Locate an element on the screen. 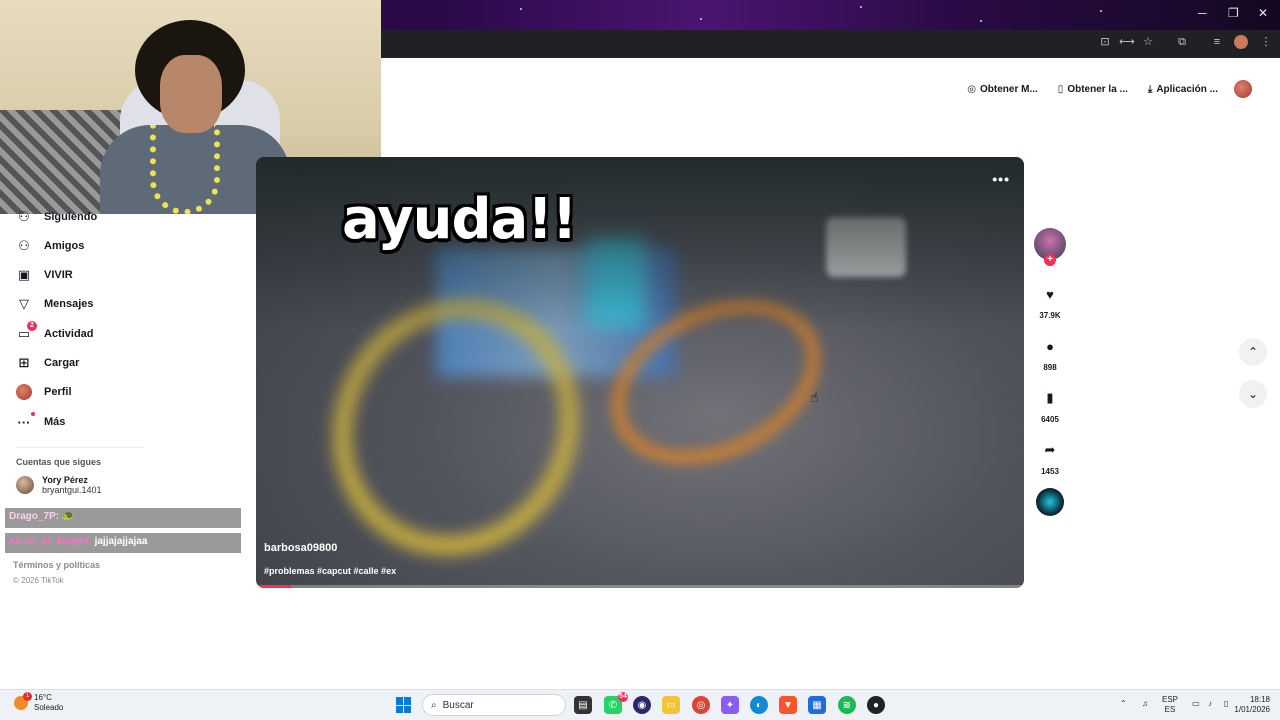 This screenshot has height=720, width=1280. language-indicator: ESP ES is located at coordinates (1170, 705).